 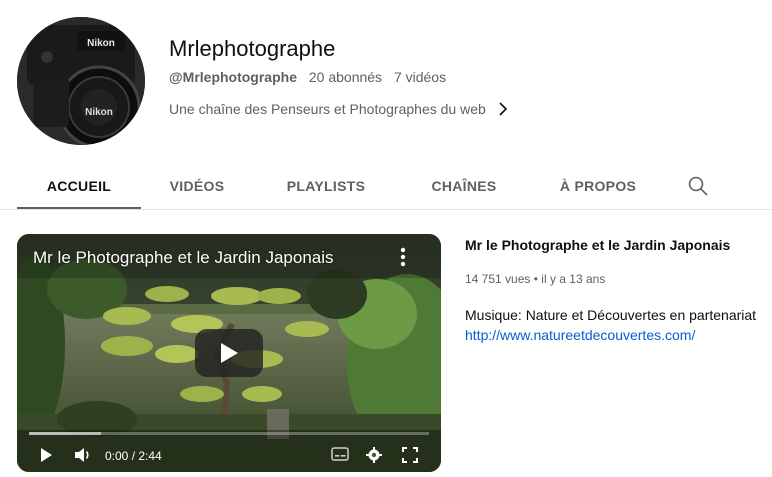 What do you see at coordinates (340, 454) in the screenshot?
I see `subtitles-icon` at bounding box center [340, 454].